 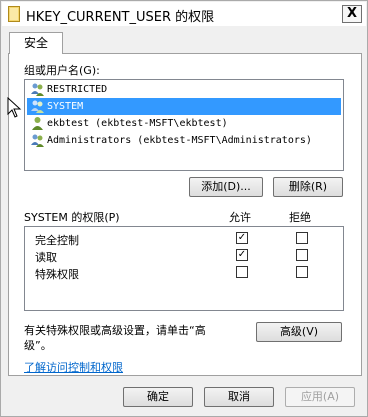 What do you see at coordinates (299, 332) in the screenshot?
I see `advanced-button: 高级(V)` at bounding box center [299, 332].